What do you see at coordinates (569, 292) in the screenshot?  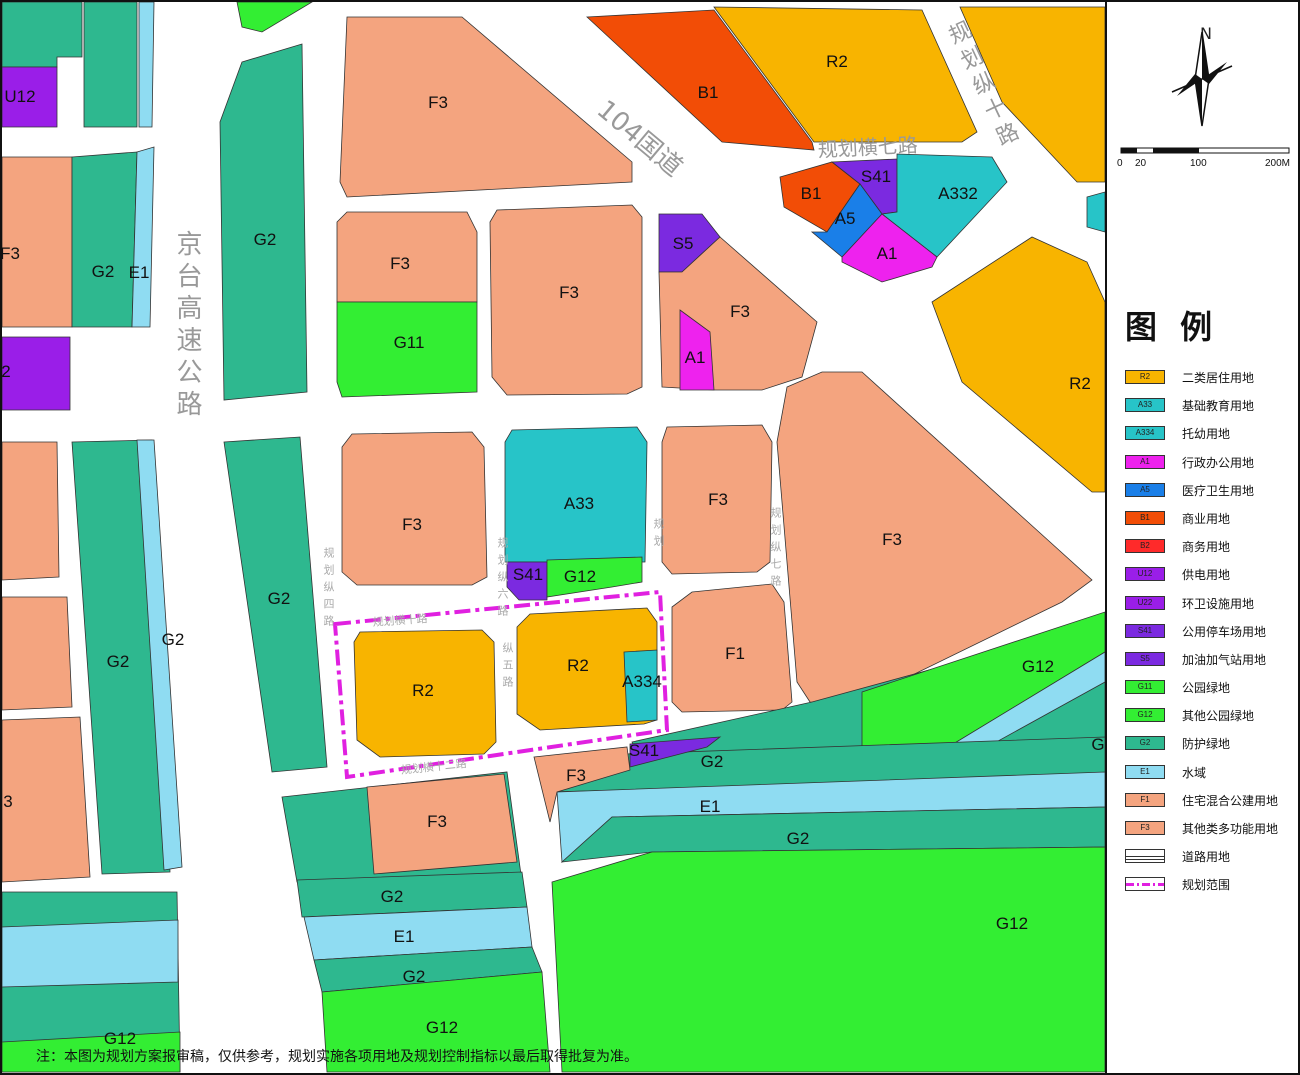 I see `parcel-label-f3-b: F3` at bounding box center [569, 292].